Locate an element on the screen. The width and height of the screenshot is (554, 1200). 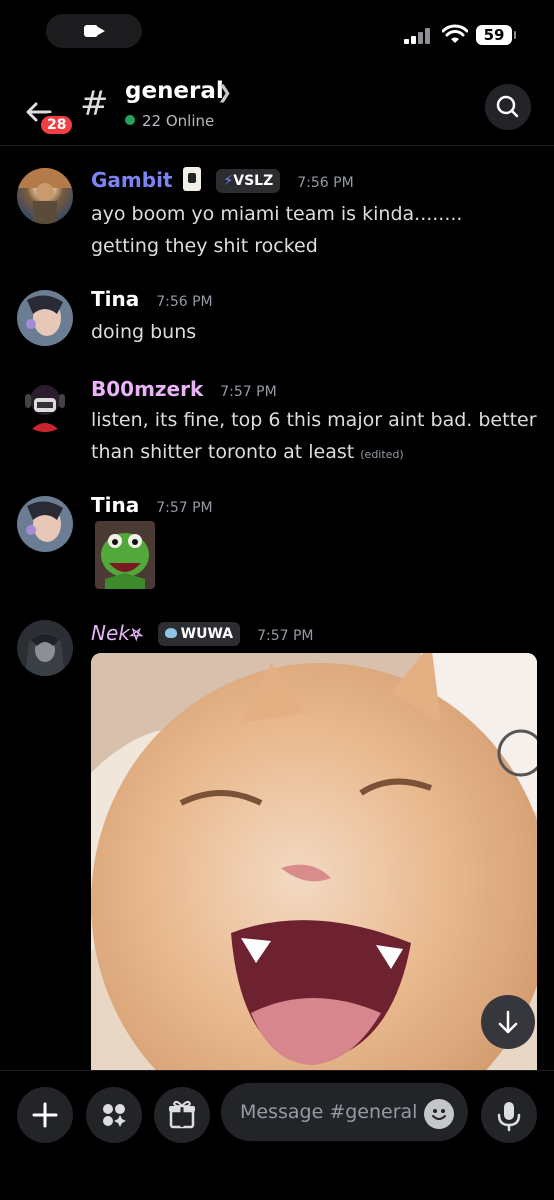
message-composer: Message #general is located at coordinates (277, 1135).